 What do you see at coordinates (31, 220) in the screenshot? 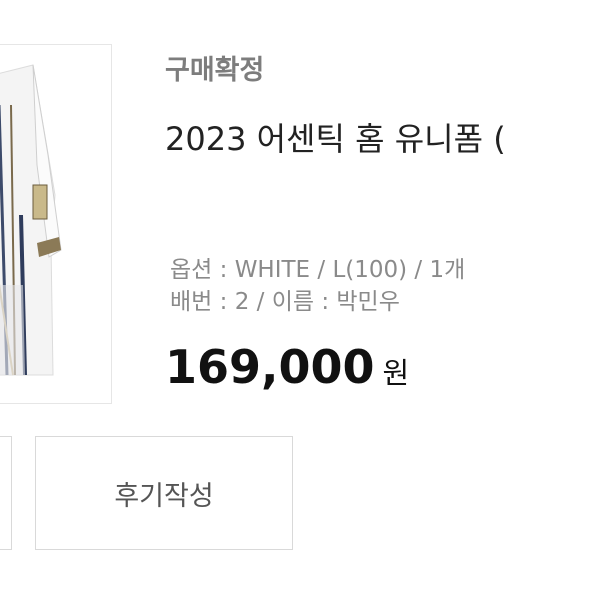
I see `jersey-image-icon` at bounding box center [31, 220].